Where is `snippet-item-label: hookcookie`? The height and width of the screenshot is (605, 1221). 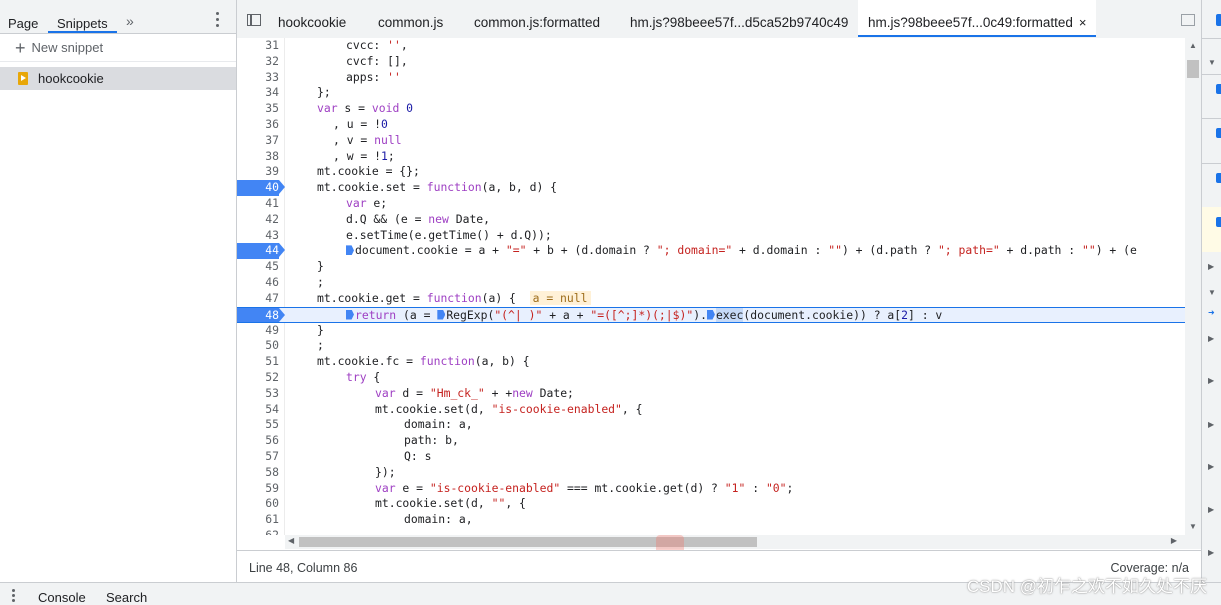 snippet-item-label: hookcookie is located at coordinates (71, 78).